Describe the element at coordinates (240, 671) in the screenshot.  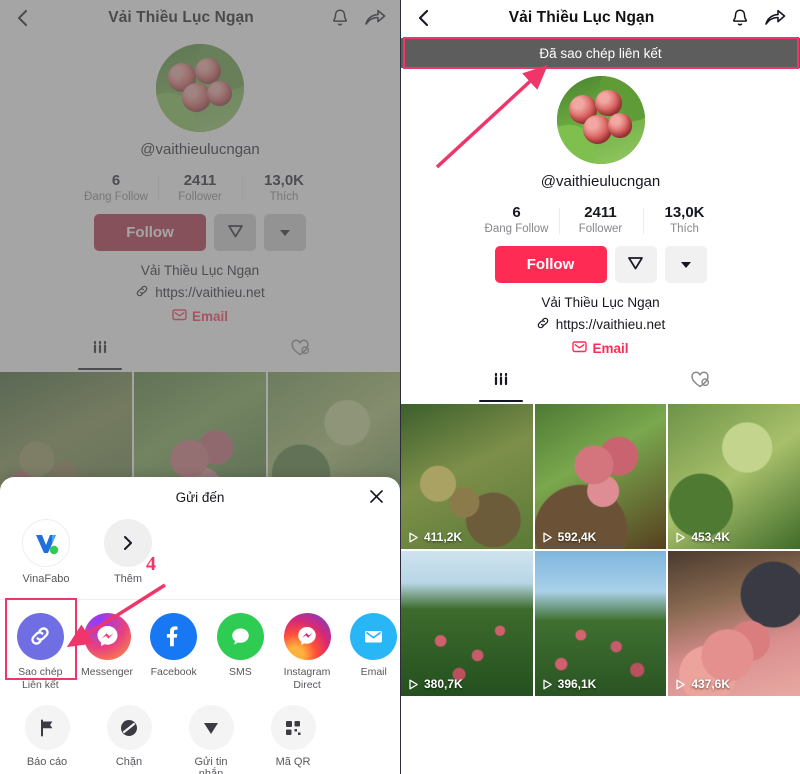
I see `share-target-label: SMS` at that location.